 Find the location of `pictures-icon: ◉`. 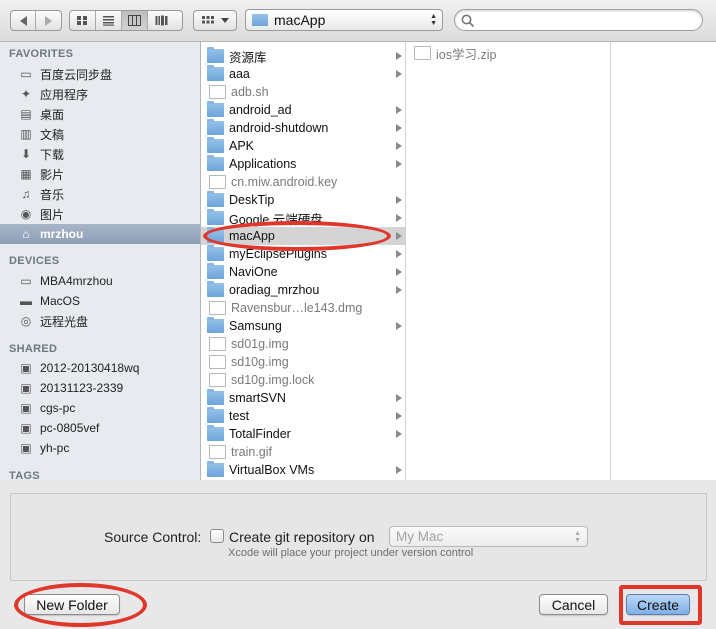

pictures-icon: ◉ is located at coordinates (26, 214).